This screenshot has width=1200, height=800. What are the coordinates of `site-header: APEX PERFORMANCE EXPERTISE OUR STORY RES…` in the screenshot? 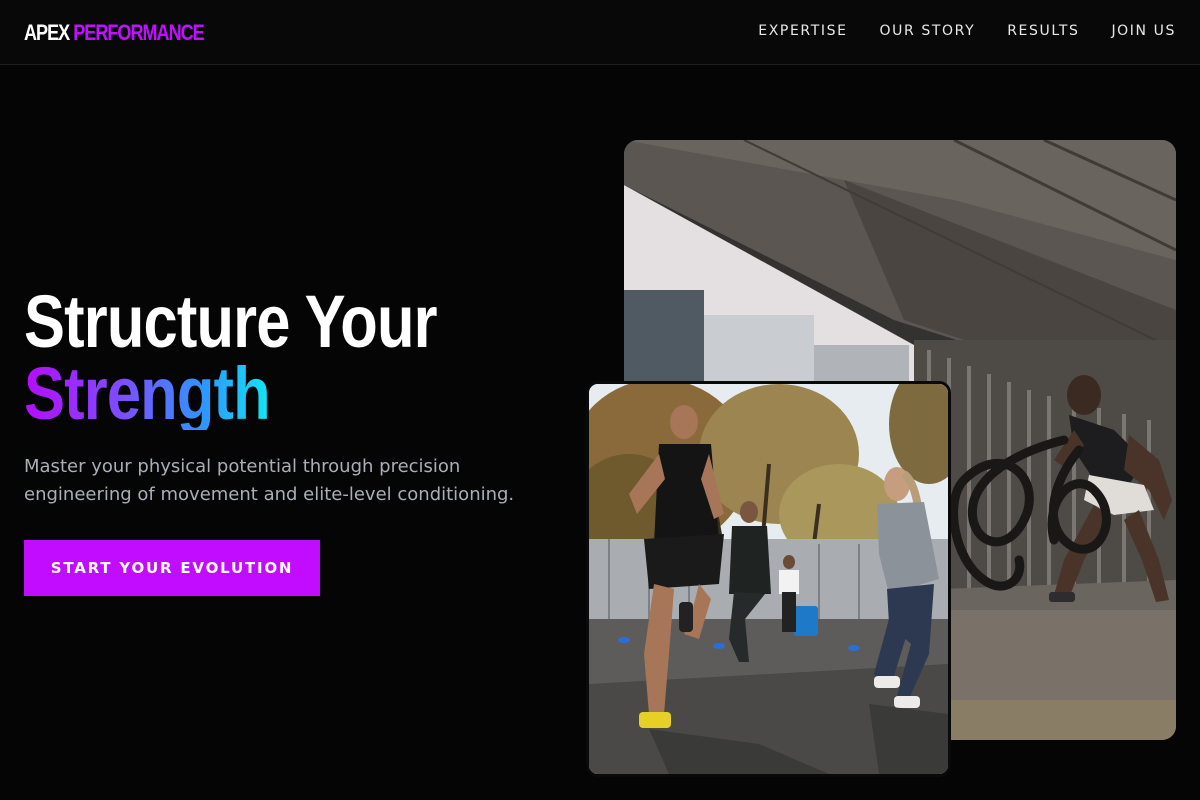 It's located at (600, 32).